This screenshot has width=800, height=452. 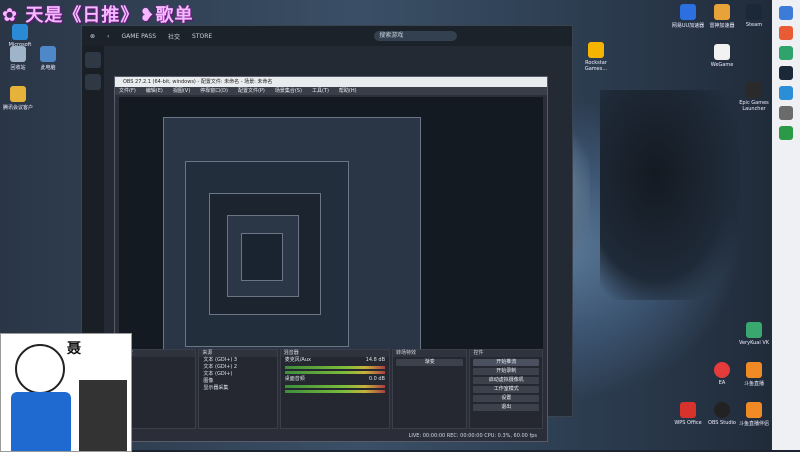 What do you see at coordinates (237, 367) in the screenshot?
I see `source-item: 文本 (GDI+) 2` at bounding box center [237, 367].